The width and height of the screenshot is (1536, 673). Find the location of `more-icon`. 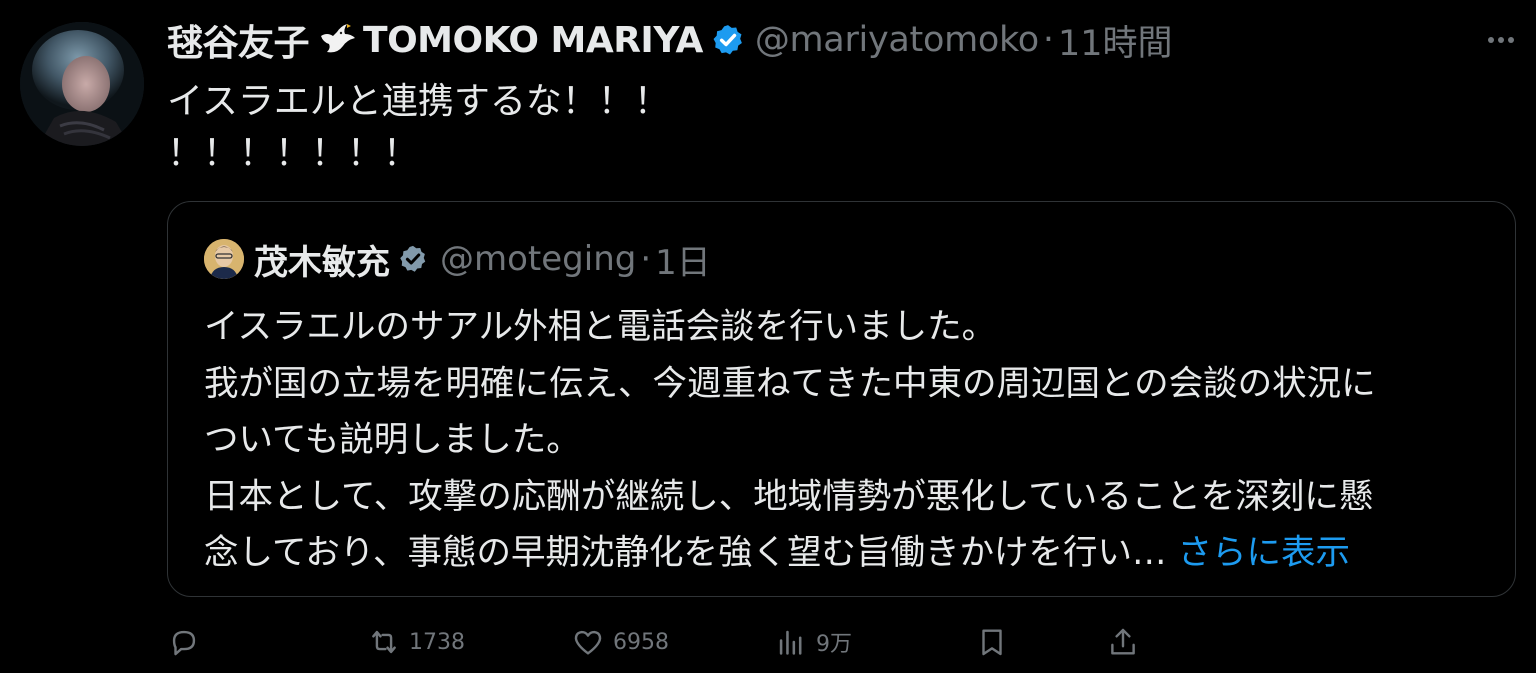

more-icon is located at coordinates (1501, 40).